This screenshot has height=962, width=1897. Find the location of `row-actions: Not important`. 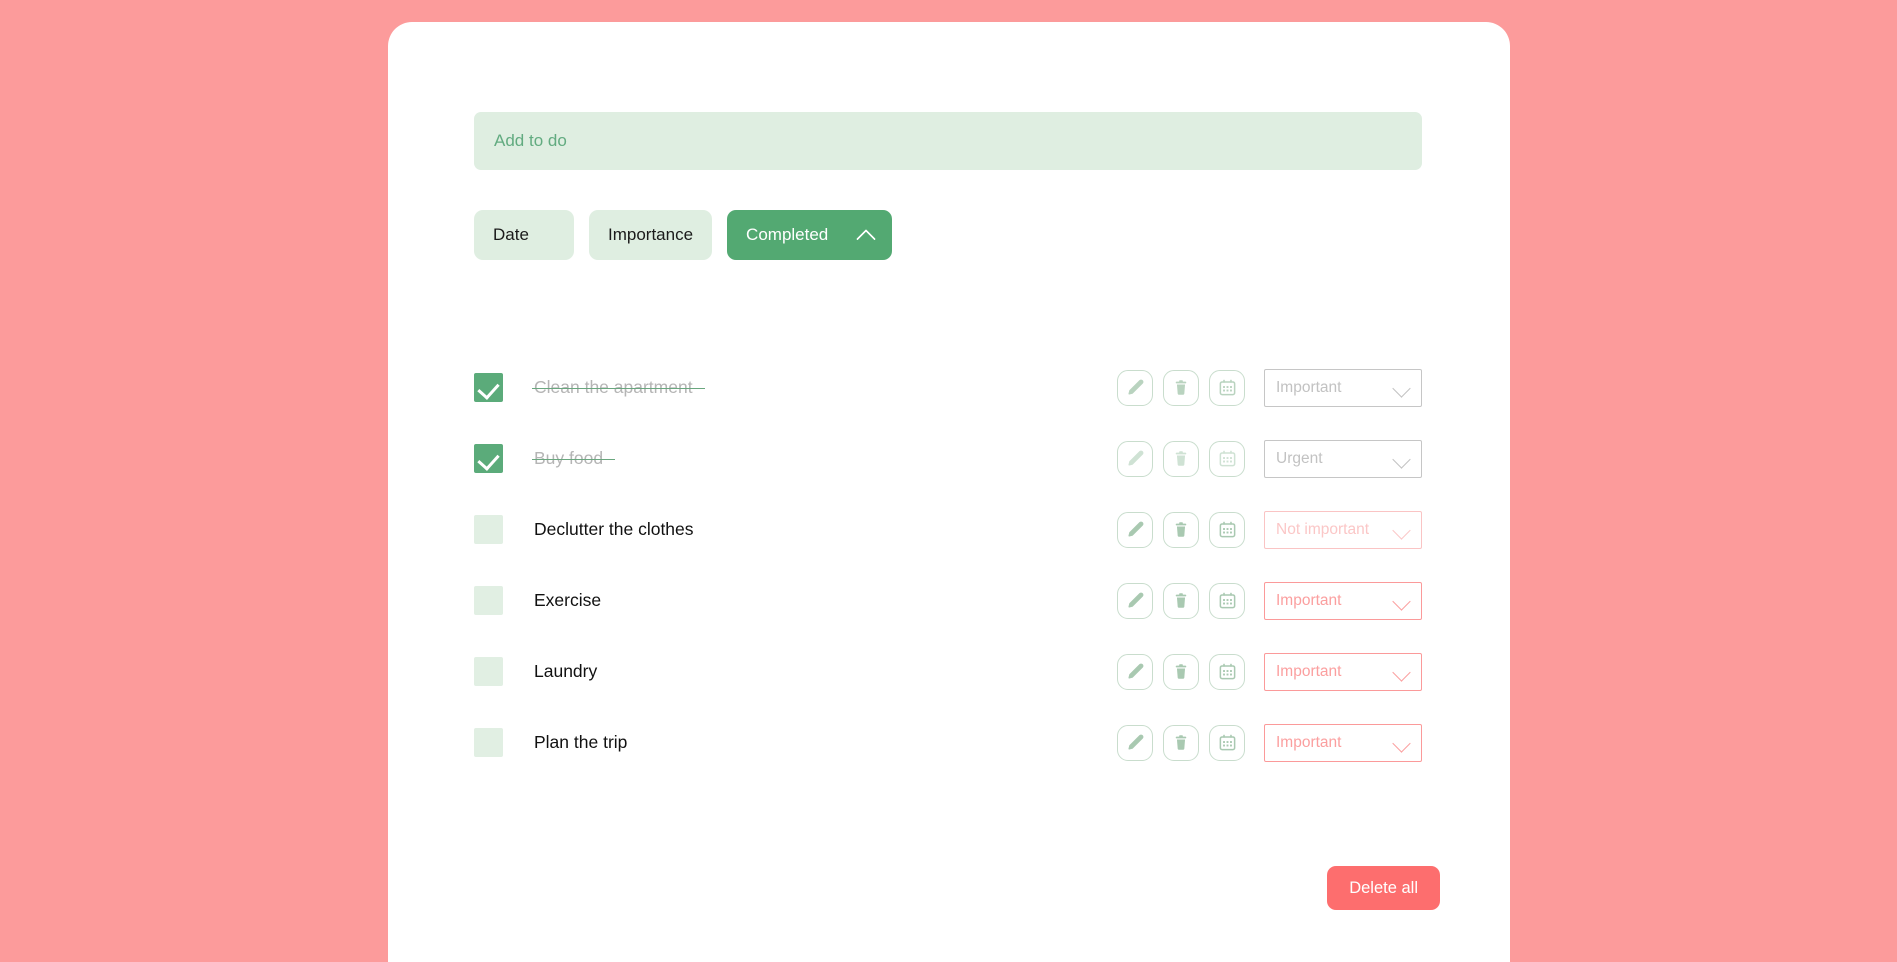

row-actions: Not important is located at coordinates (1269, 529).